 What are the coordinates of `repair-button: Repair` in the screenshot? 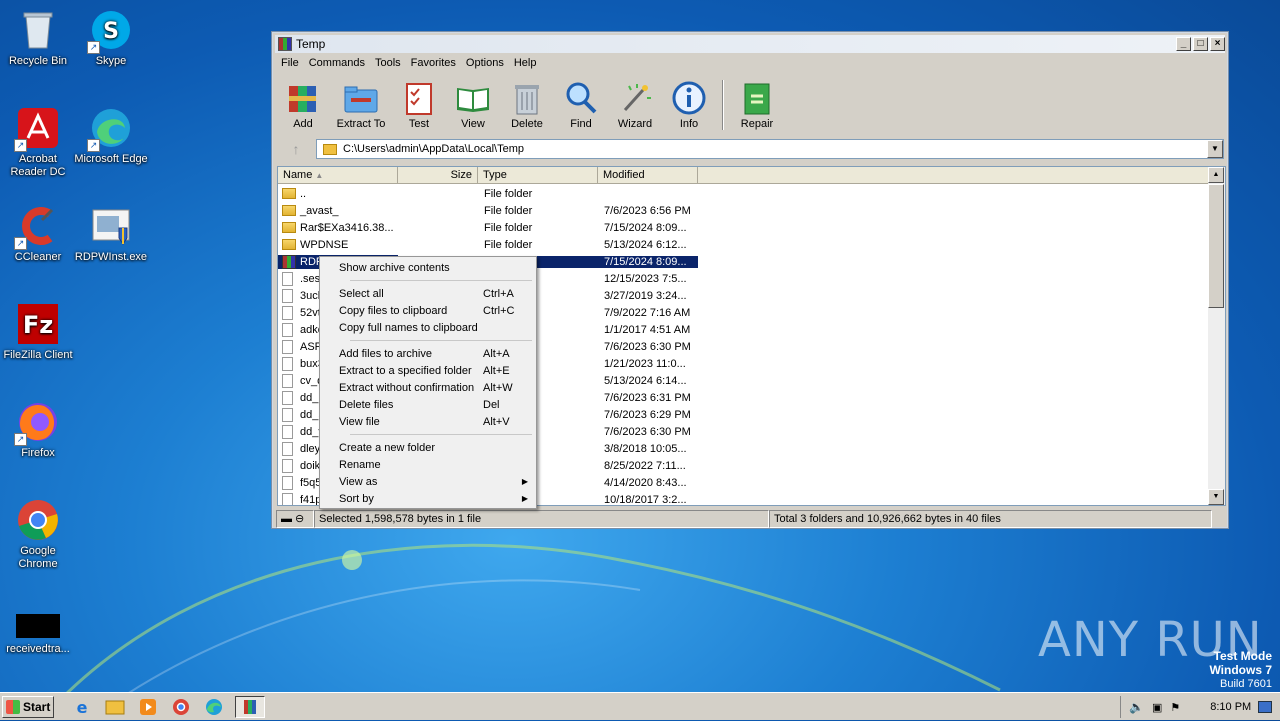 It's located at (757, 103).